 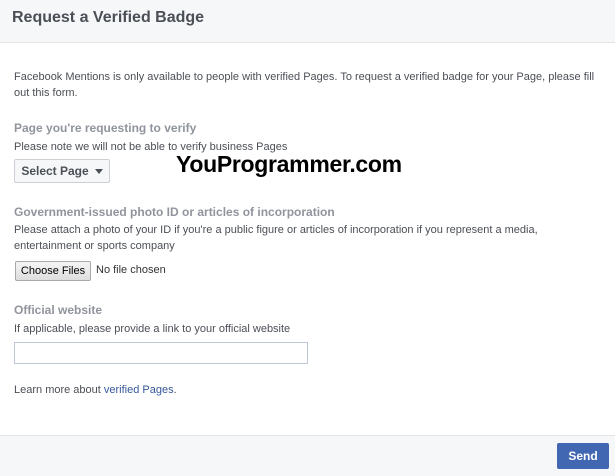 What do you see at coordinates (59, 390) in the screenshot?
I see `learn-more-prefix: Learn more about` at bounding box center [59, 390].